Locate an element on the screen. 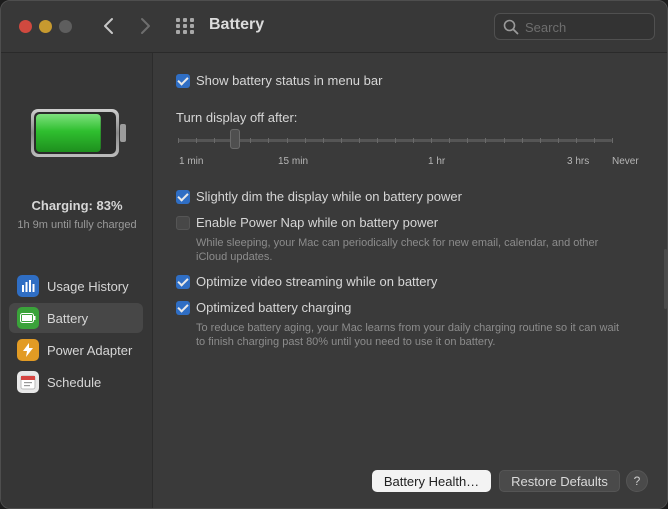  forward-button is located at coordinates (145, 26).